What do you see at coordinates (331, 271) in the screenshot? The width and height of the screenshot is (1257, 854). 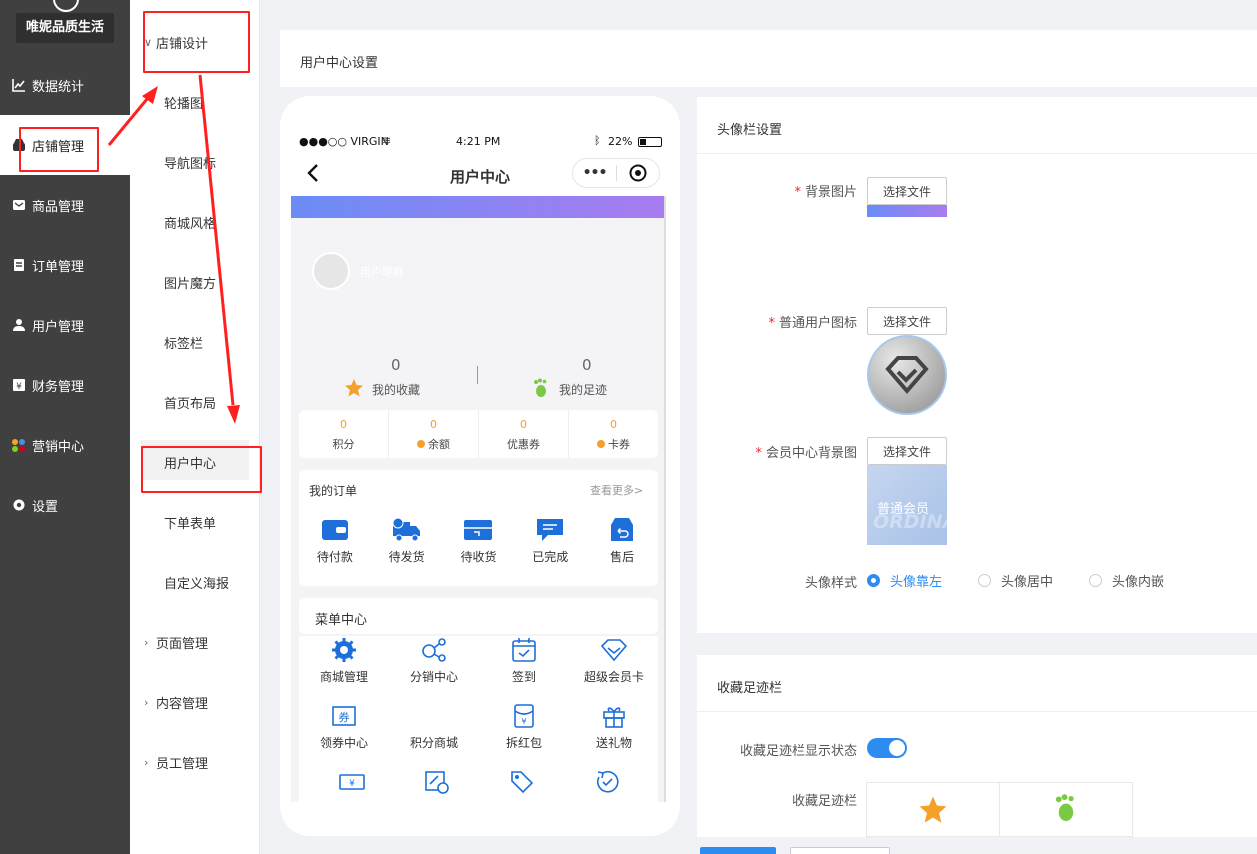 I see `avatar` at bounding box center [331, 271].